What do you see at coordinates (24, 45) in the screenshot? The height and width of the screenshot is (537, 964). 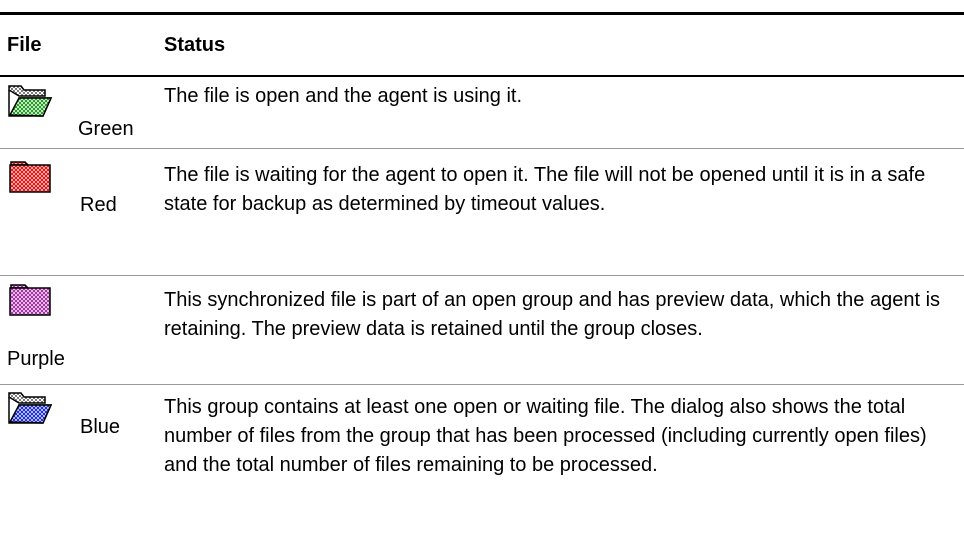 I see `file-column-header: File` at bounding box center [24, 45].